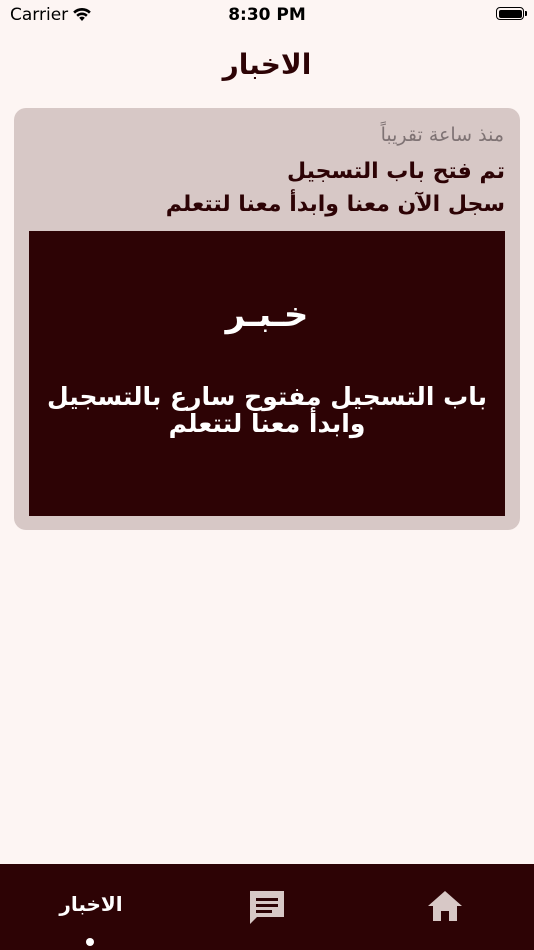 This screenshot has width=534, height=950. I want to click on chat-icon, so click(267, 911).